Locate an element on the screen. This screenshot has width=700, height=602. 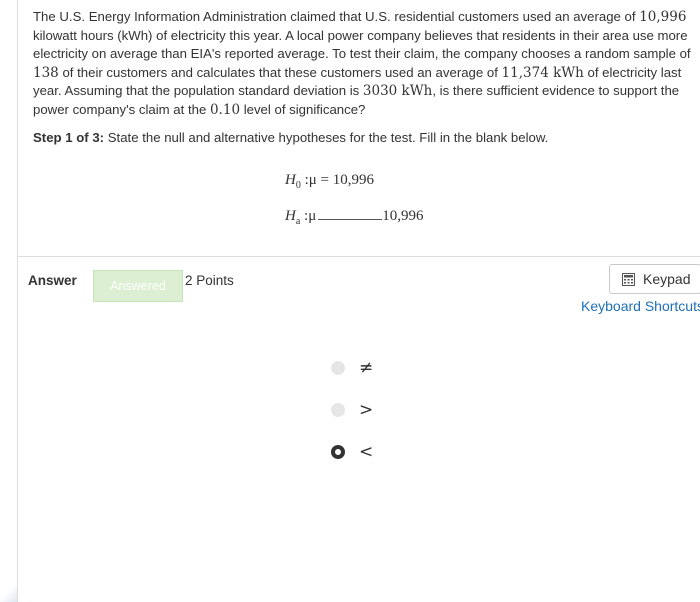
keypad-button: Keypad is located at coordinates (654, 279).